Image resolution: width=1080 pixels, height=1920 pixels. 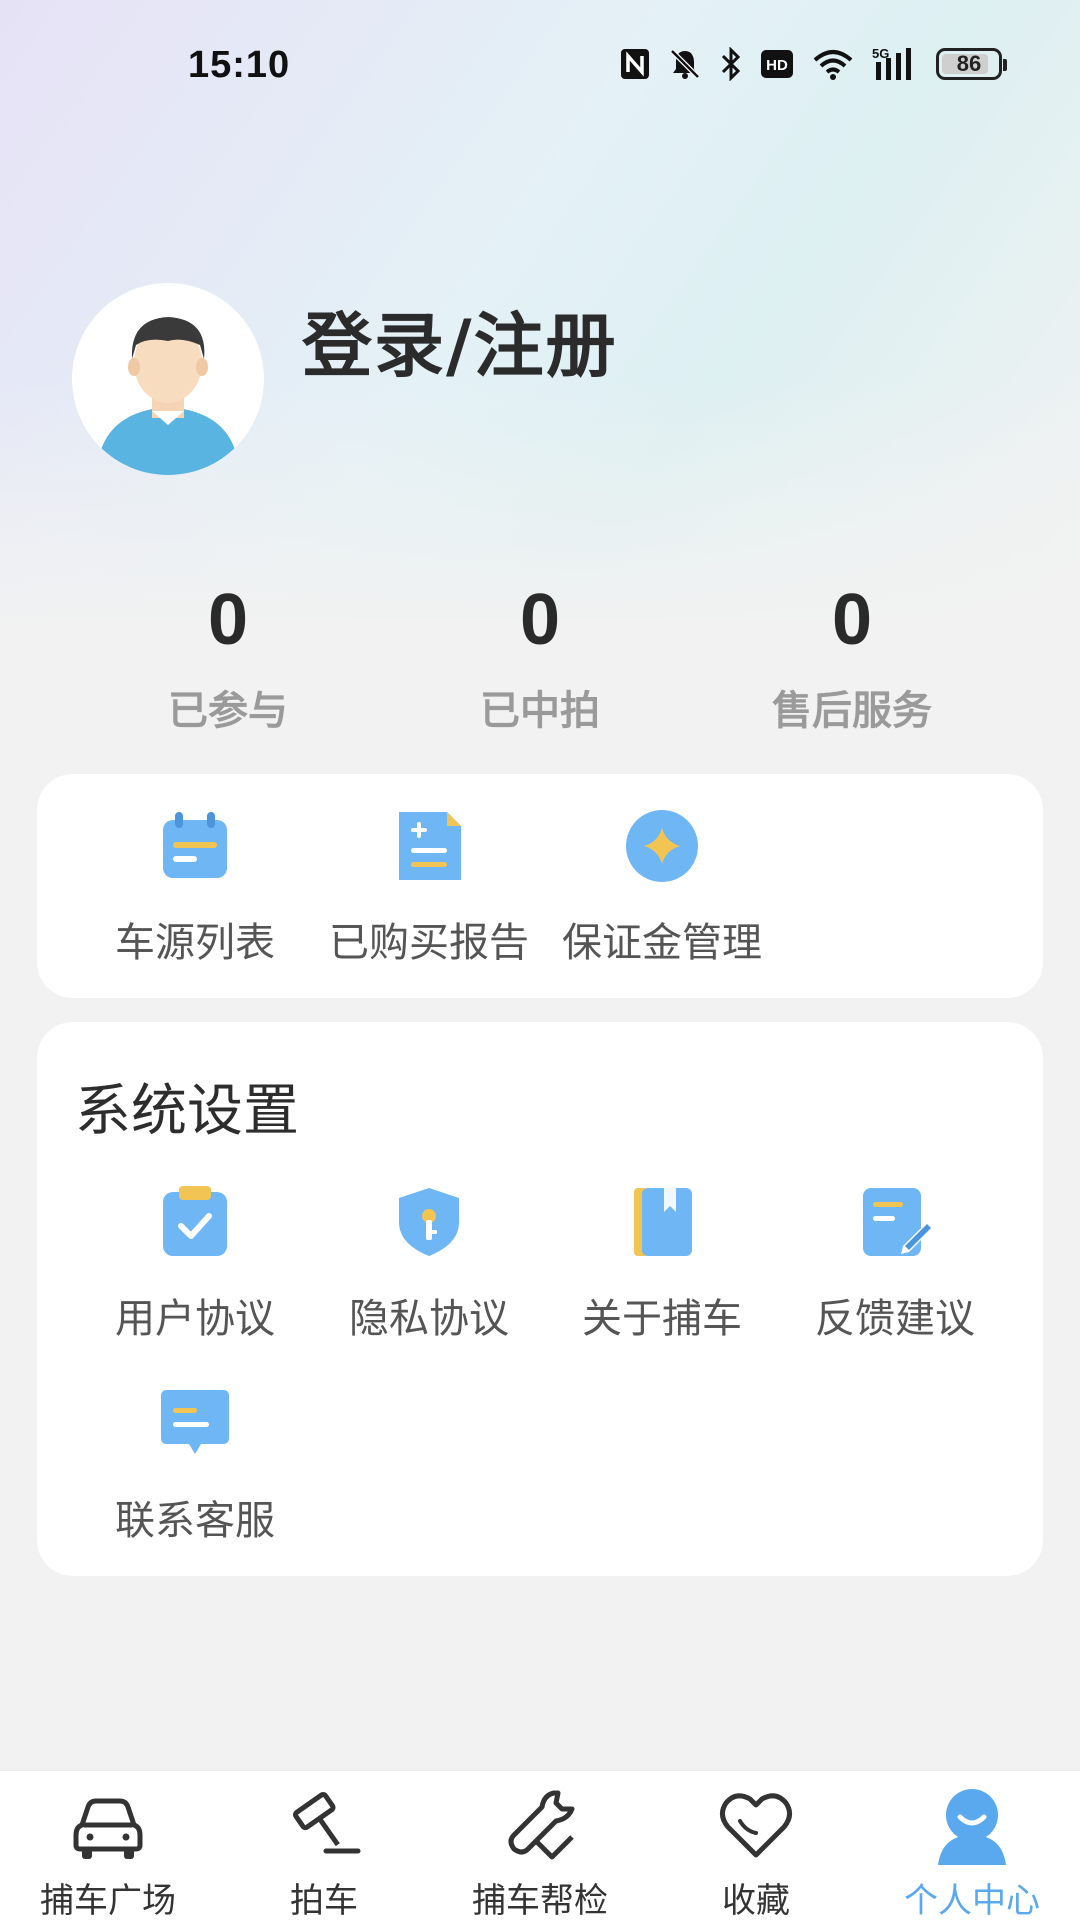 I want to click on nfc-icon, so click(x=635, y=64).